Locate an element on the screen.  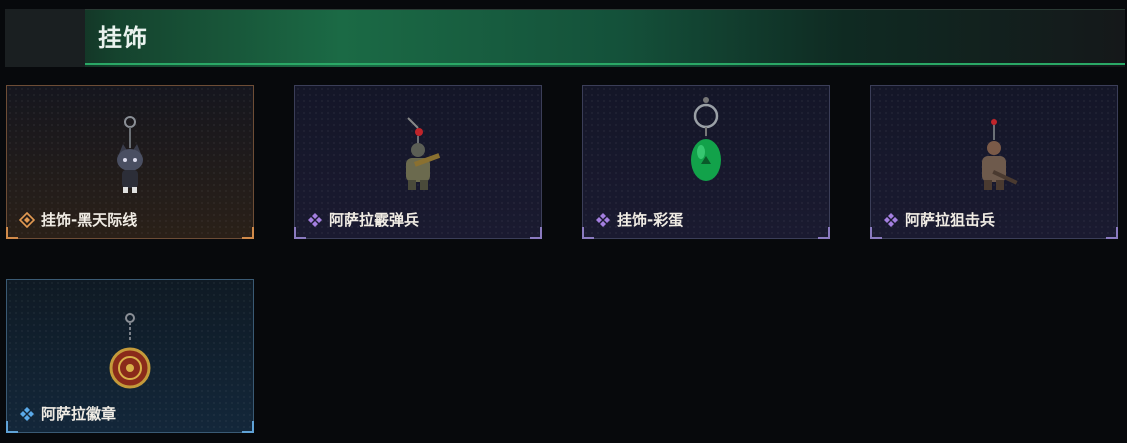
badge-charm-icon is located at coordinates (130, 351).